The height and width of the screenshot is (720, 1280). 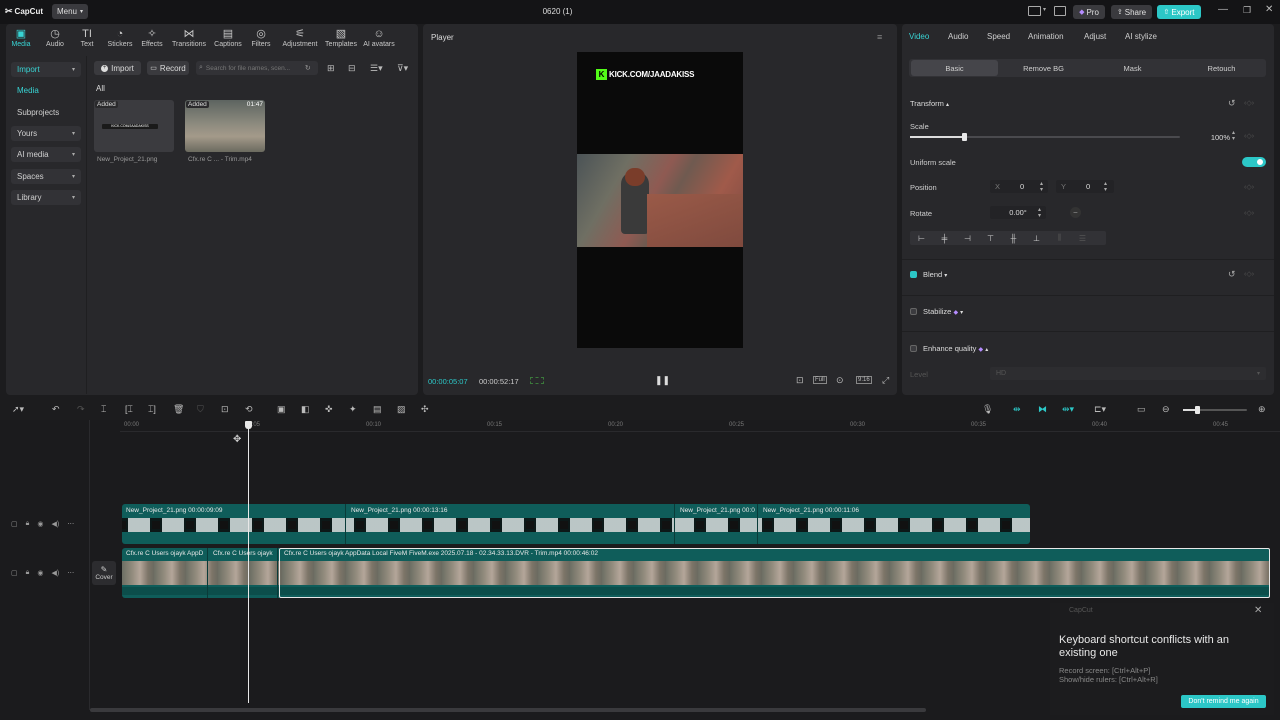 What do you see at coordinates (257, 68) in the screenshot?
I see `search-input: ⌕ Search for file names, scen... ↻` at bounding box center [257, 68].